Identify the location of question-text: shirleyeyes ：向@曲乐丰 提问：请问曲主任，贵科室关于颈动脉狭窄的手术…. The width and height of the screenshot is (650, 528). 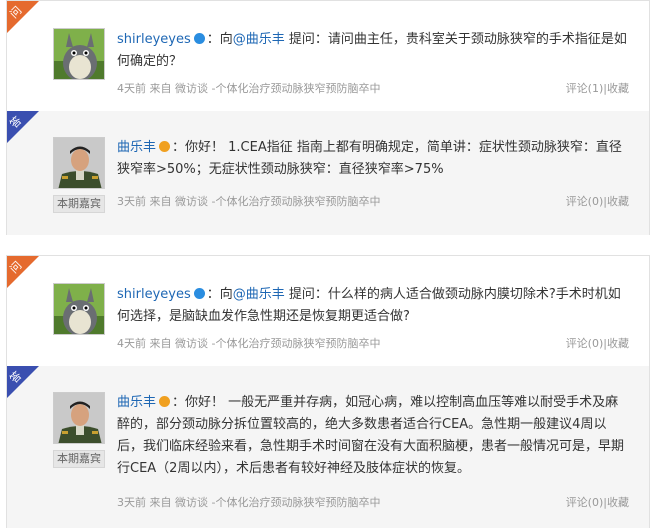
(372, 50).